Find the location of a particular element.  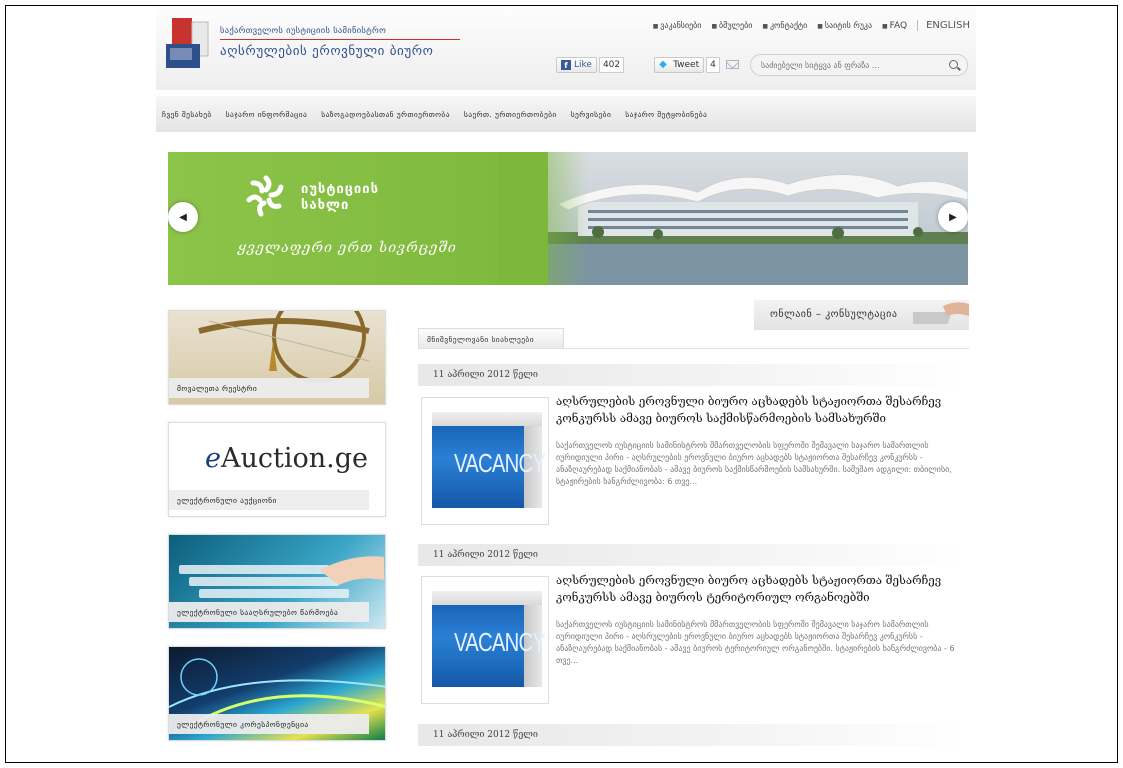

org-bureau-name: აღსრულების ეროვნული ბიურო is located at coordinates (327, 51).